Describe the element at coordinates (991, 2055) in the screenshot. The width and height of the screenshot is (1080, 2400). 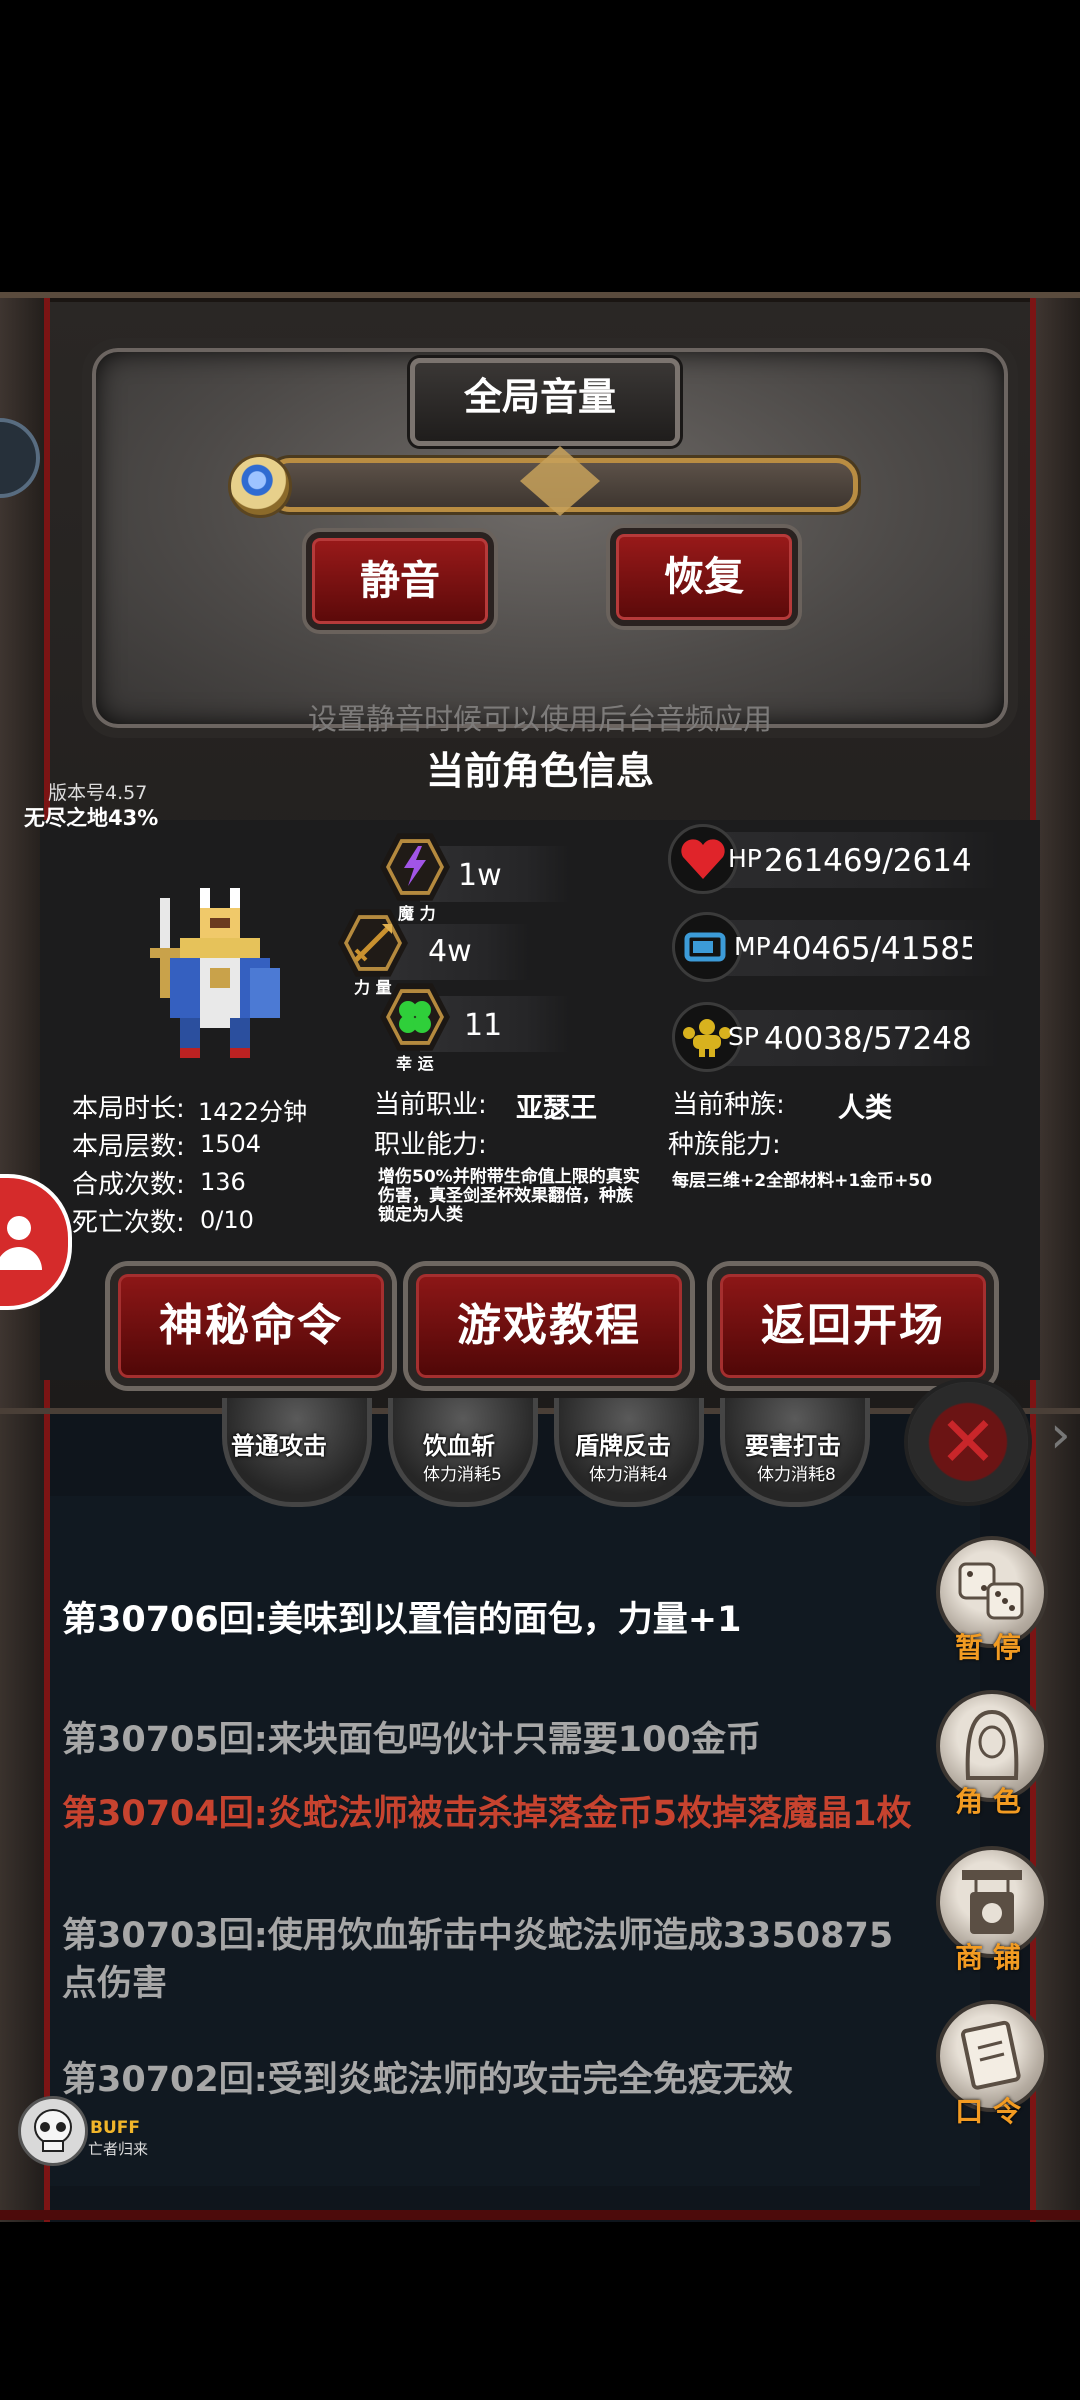
I see `scroll-icon` at that location.